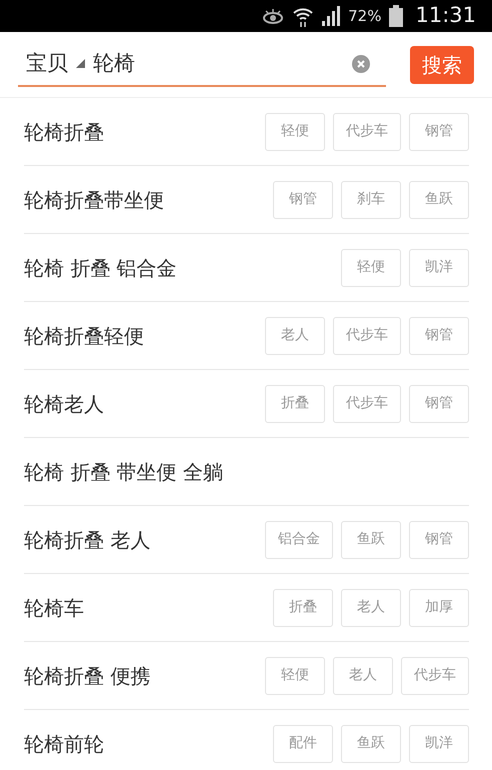  I want to click on tag-chip: 铝合金, so click(299, 539).